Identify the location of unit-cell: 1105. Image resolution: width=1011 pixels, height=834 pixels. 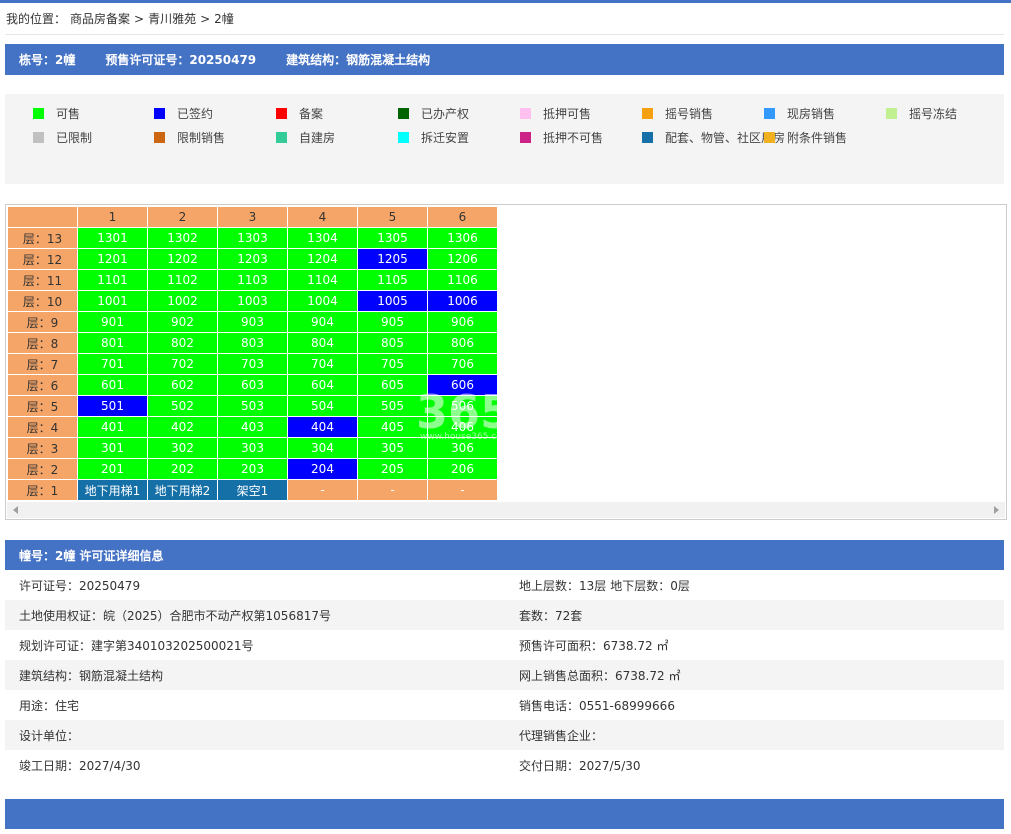
(392, 280).